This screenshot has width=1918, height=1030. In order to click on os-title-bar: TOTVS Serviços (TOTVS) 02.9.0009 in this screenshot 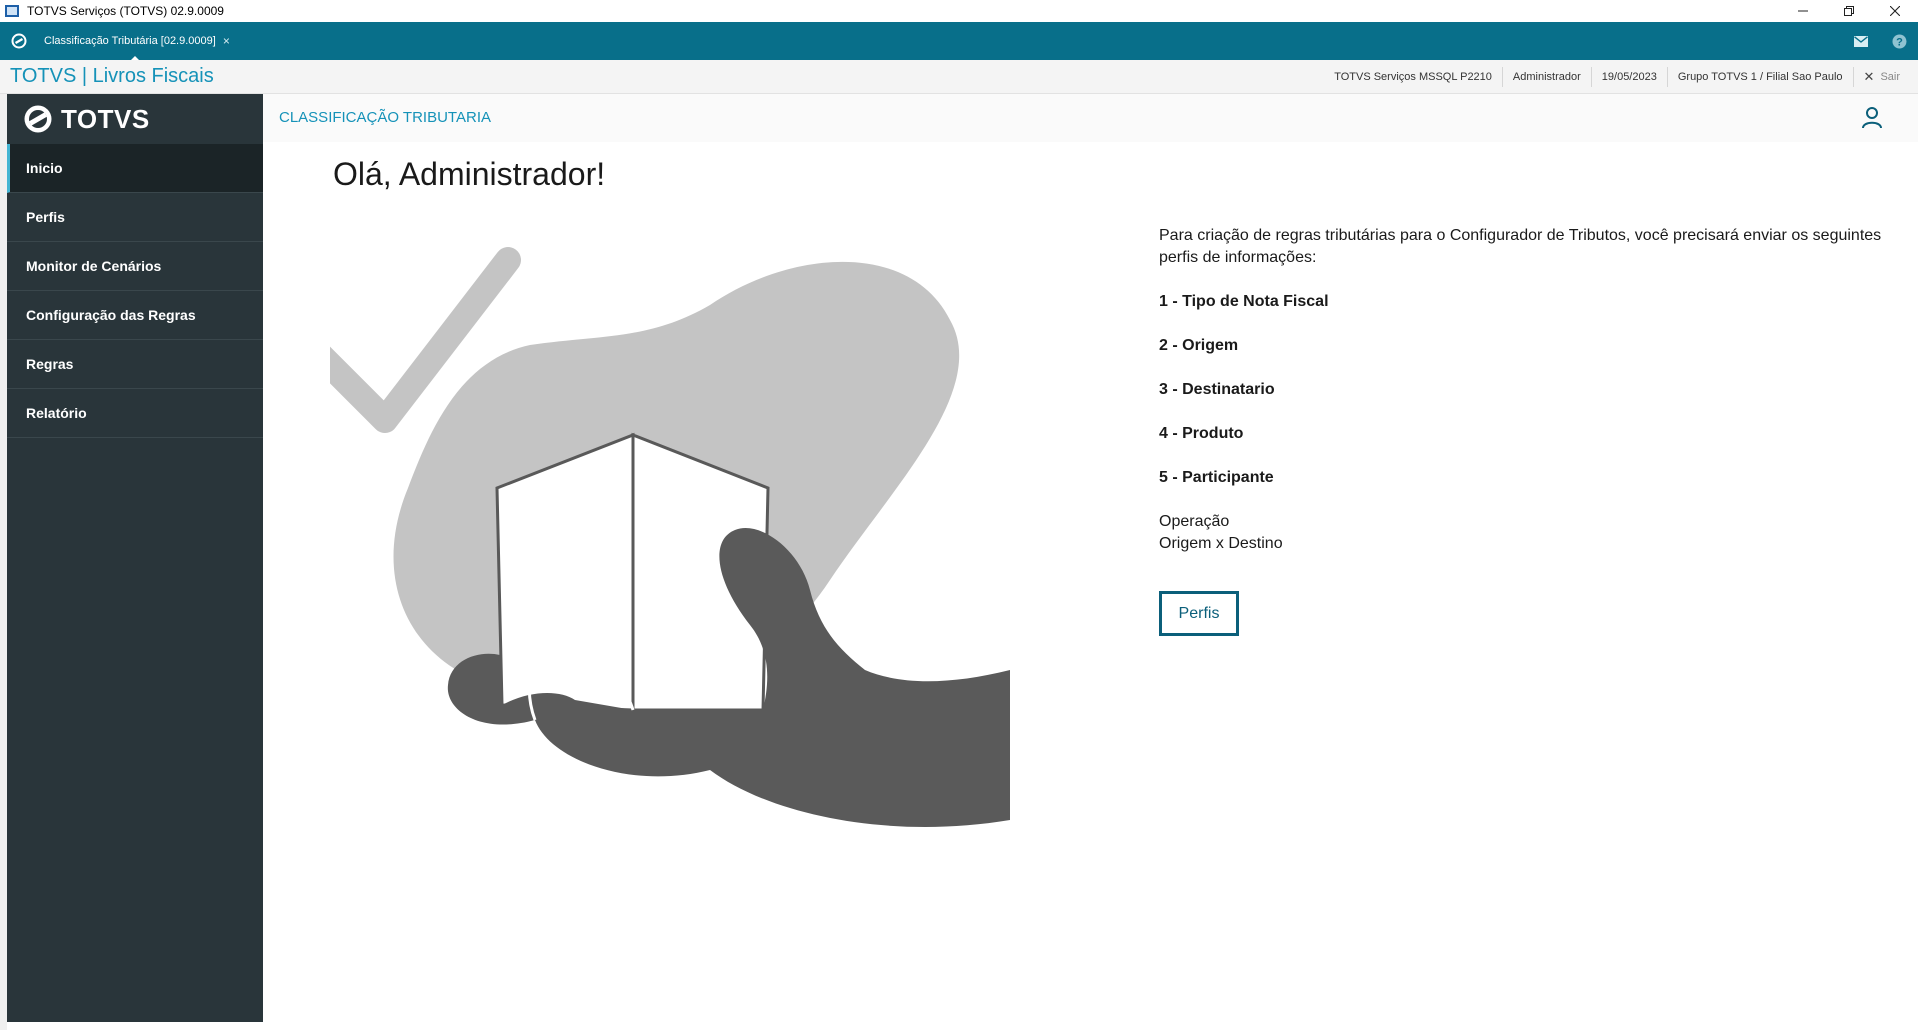, I will do `click(959, 11)`.